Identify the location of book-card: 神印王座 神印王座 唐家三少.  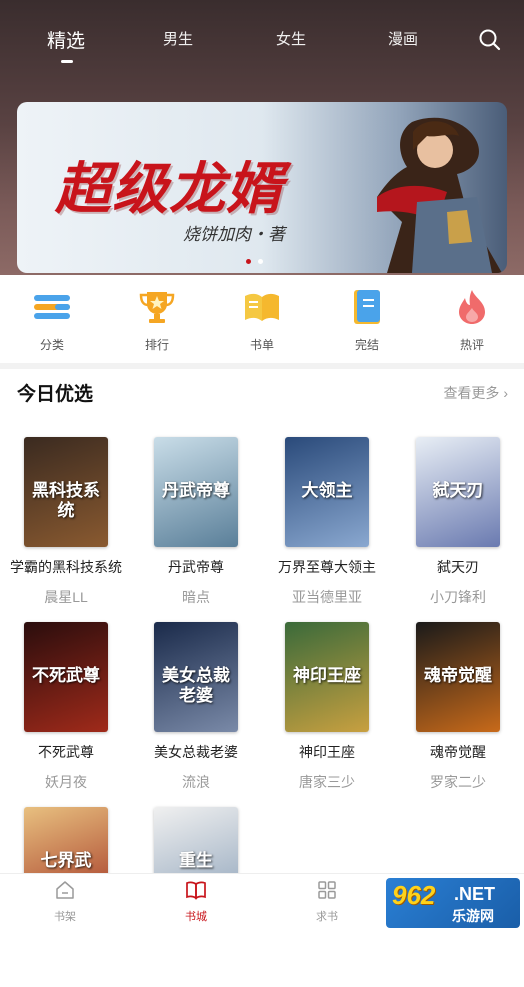
(327, 712).